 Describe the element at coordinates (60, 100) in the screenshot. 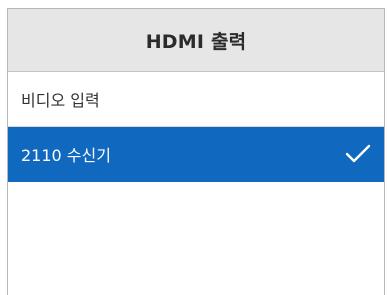

I see `menu-item-label: 비디오 입력` at that location.